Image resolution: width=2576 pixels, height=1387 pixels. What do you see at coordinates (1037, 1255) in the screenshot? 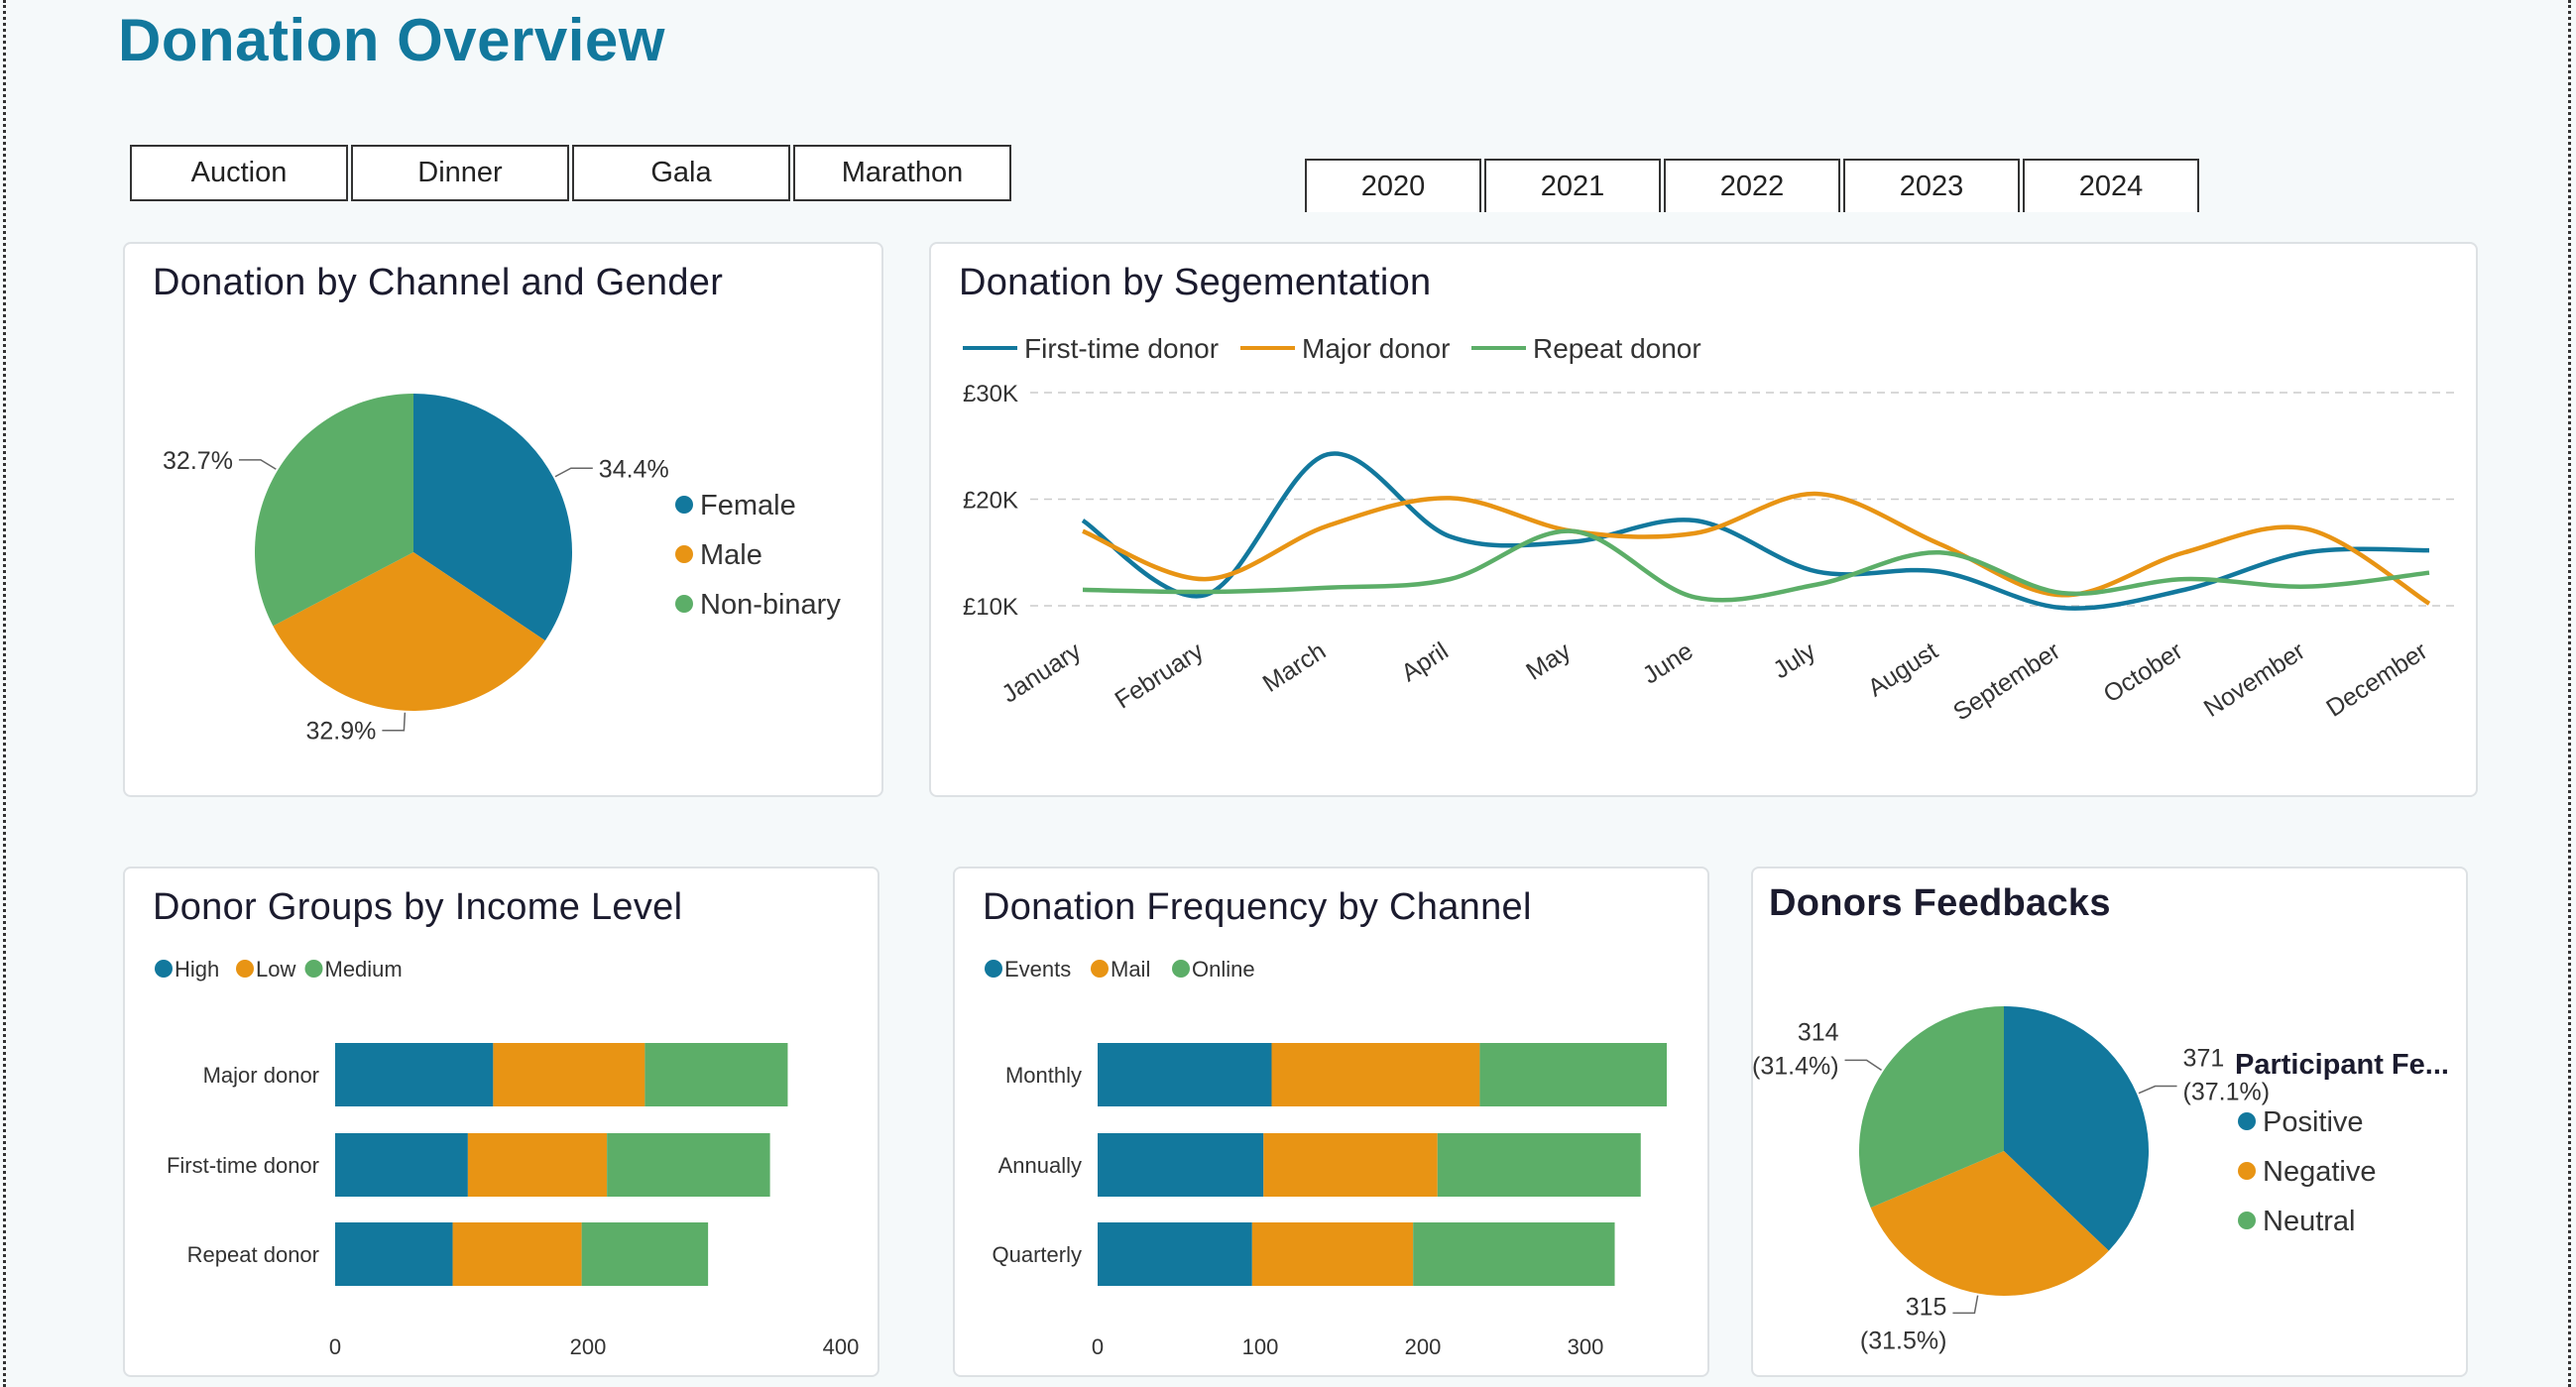
I see `y-category-label: Quarterly` at bounding box center [1037, 1255].